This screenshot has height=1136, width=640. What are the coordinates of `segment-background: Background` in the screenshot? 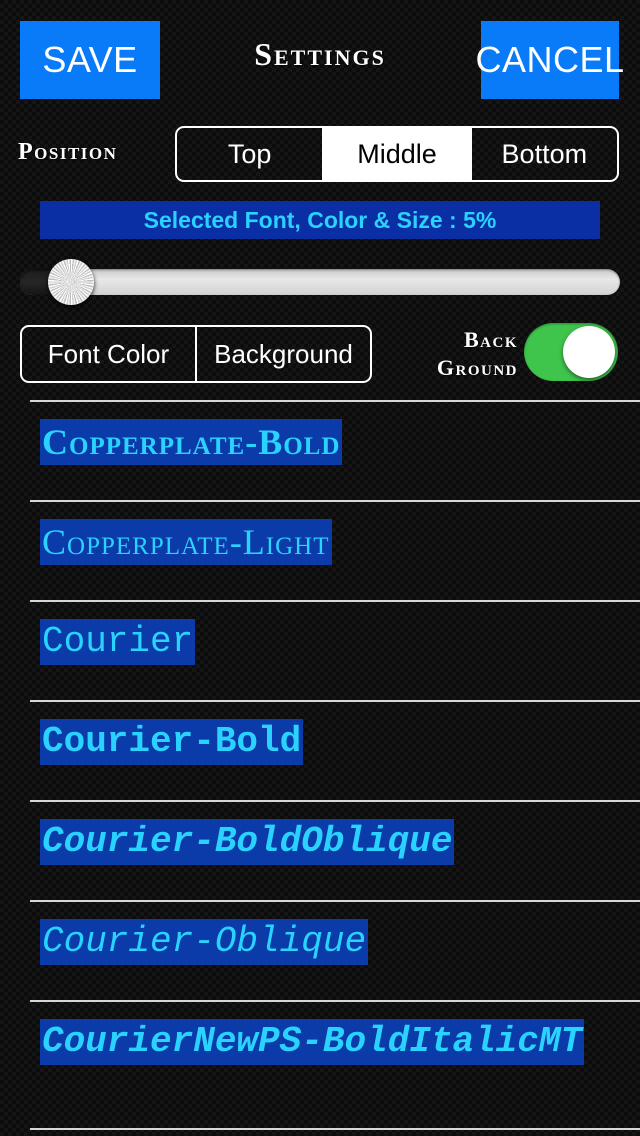 It's located at (282, 354).